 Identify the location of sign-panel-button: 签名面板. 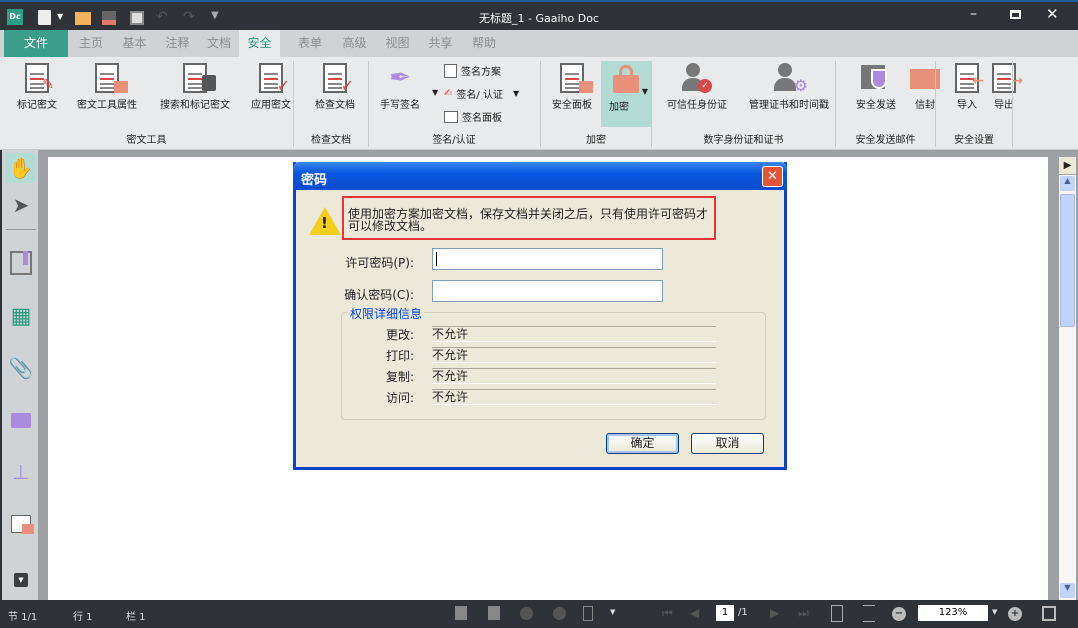
(473, 116).